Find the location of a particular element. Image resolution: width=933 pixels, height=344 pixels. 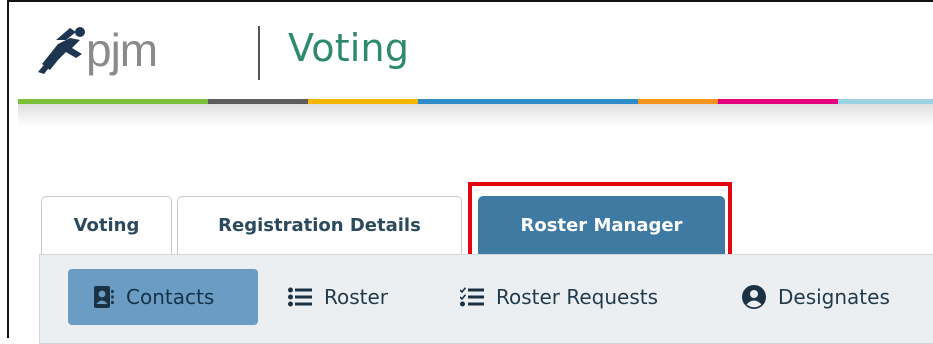

annotation-highlight-box is located at coordinates (600, 222).